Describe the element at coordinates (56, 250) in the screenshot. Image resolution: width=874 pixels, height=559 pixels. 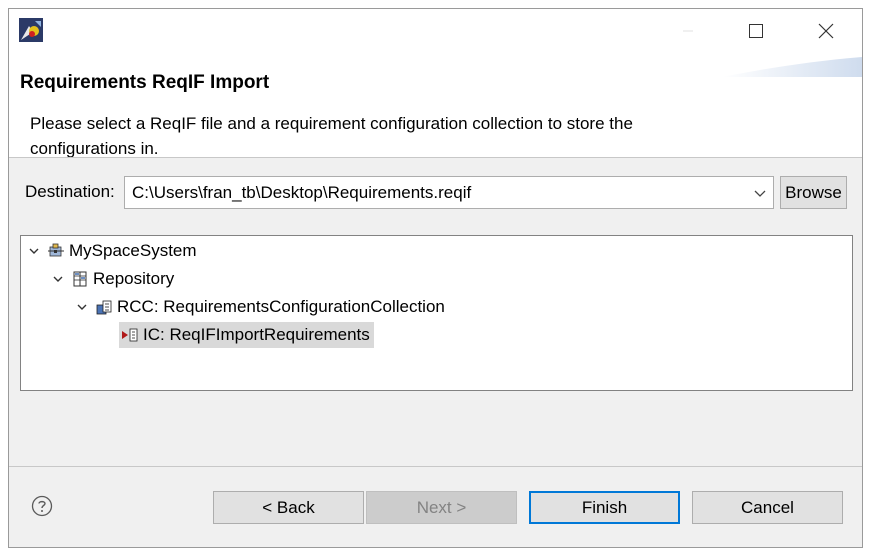
I see `space-system-icon` at that location.